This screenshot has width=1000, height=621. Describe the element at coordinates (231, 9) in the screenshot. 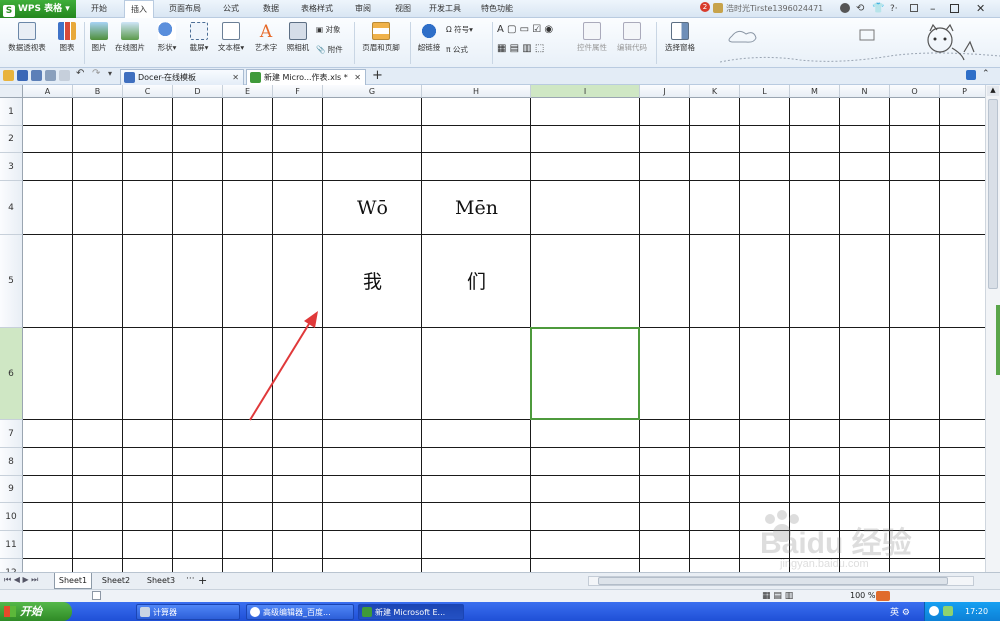

I see `tab-formulas: 公式` at that location.